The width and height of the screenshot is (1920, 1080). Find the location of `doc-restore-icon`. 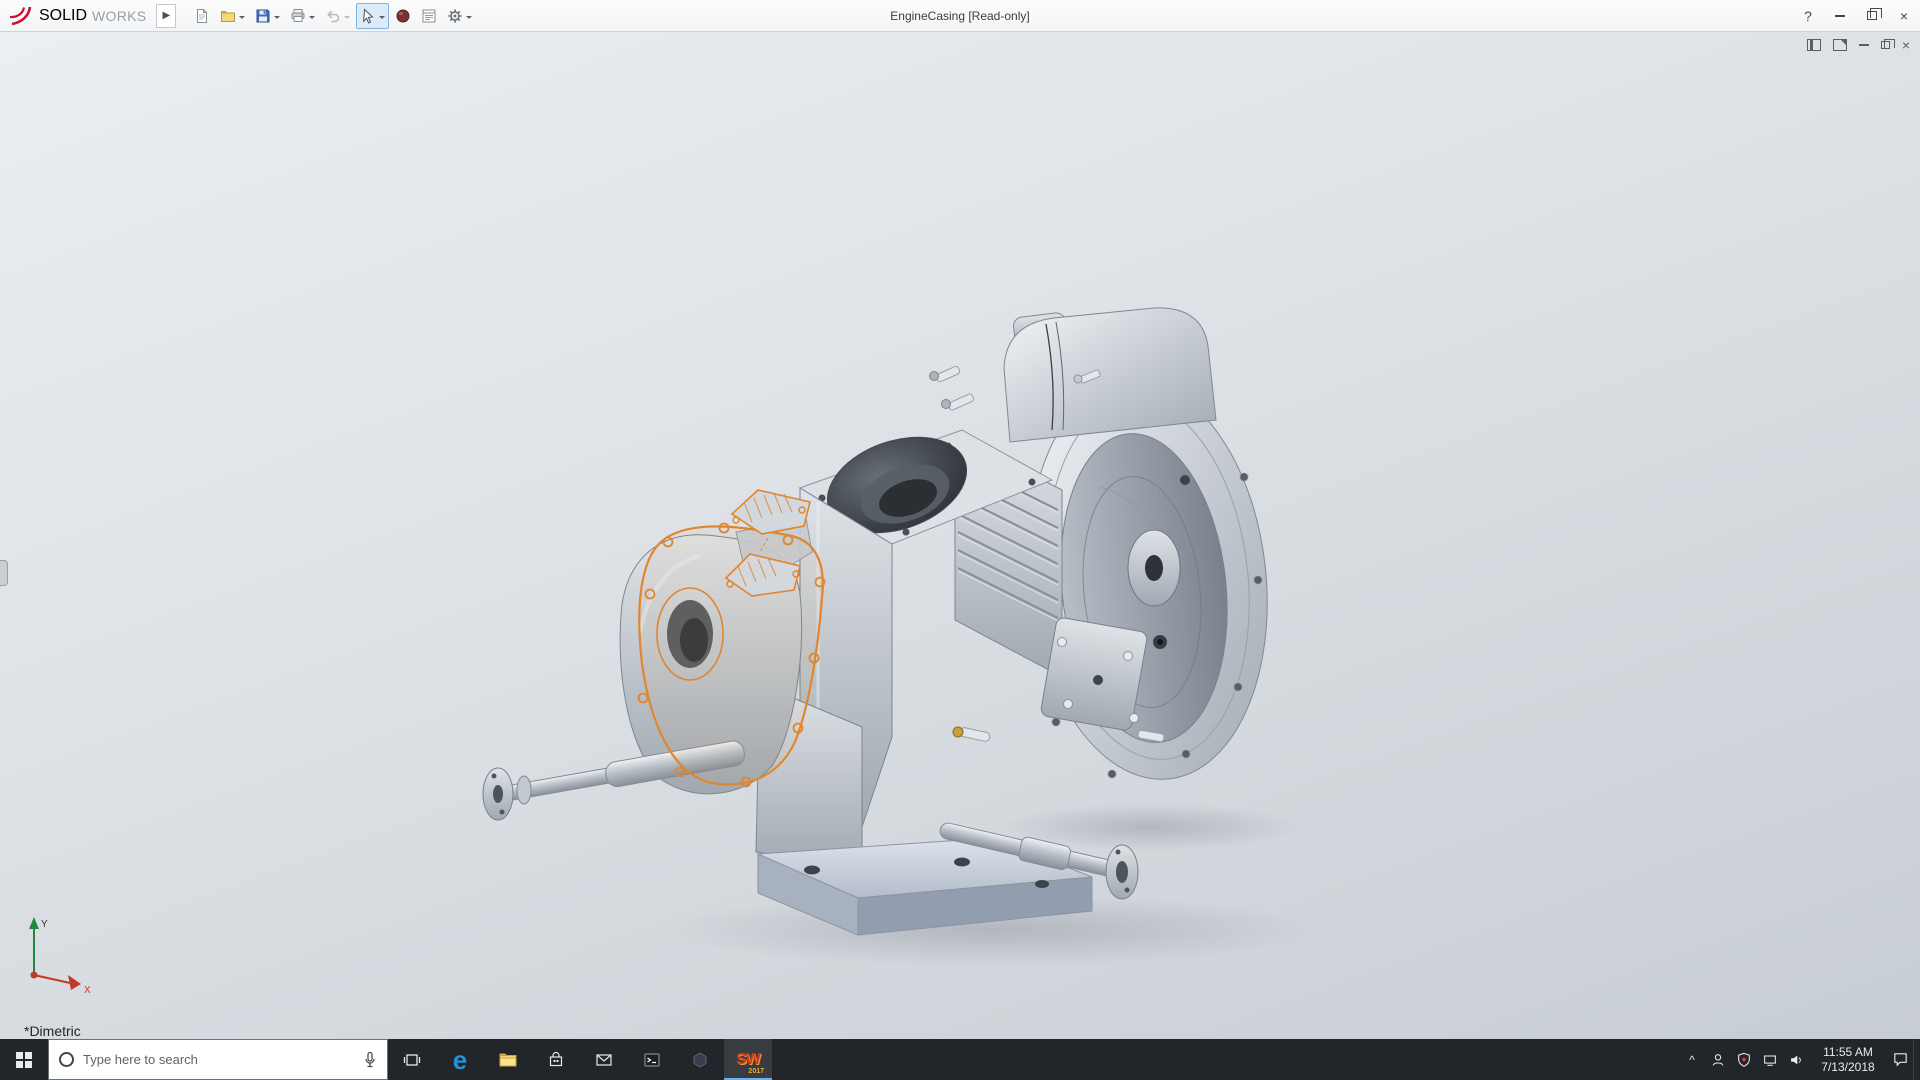

doc-restore-icon is located at coordinates (1887, 44).